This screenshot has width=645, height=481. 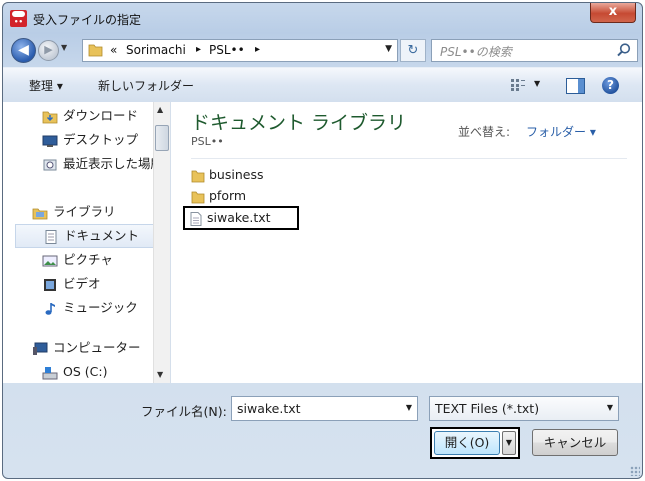 I want to click on recent-places-icon, so click(x=50, y=164).